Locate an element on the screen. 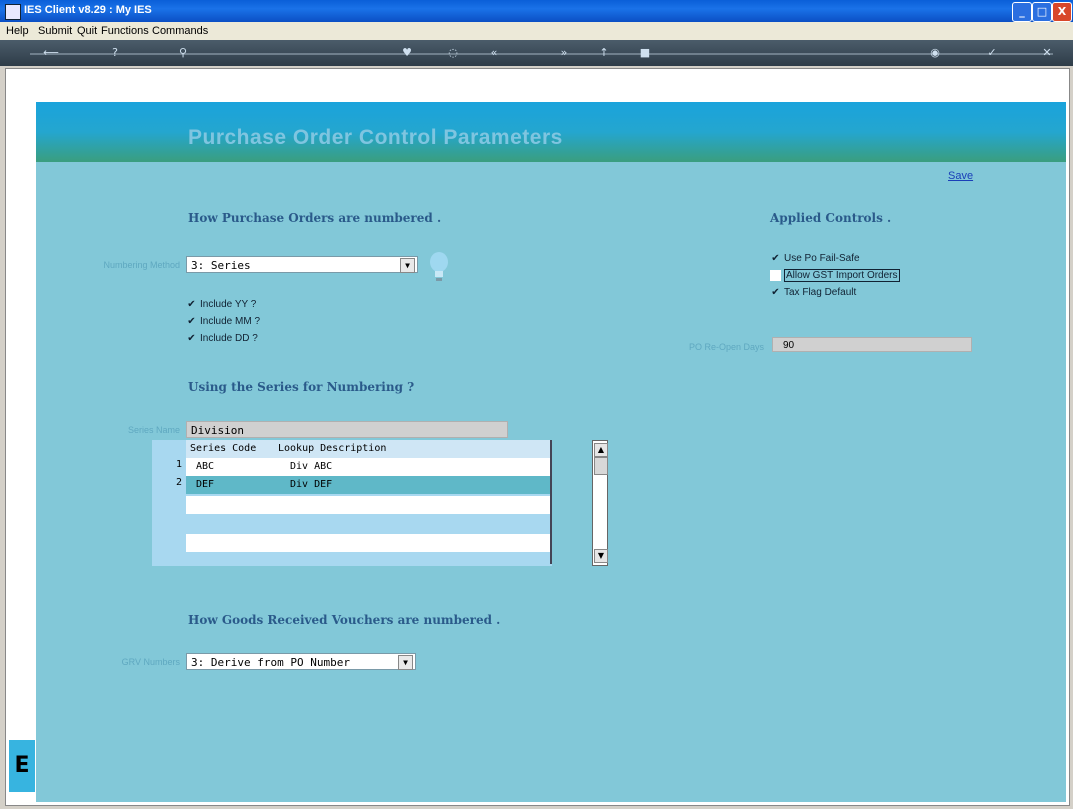 This screenshot has height=809, width=1073. series-name-label: Series Name is located at coordinates (153, 430).